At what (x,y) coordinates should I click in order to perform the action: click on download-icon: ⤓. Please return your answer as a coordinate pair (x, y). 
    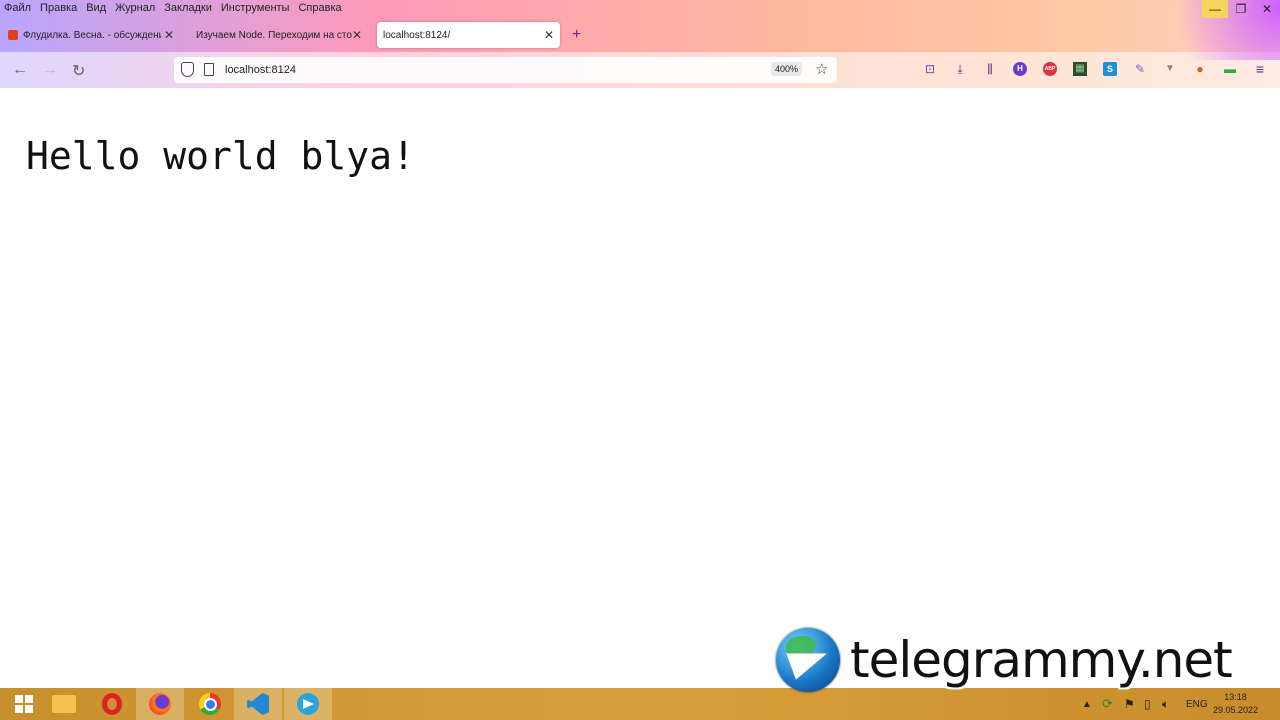
    Looking at the image, I should click on (960, 69).